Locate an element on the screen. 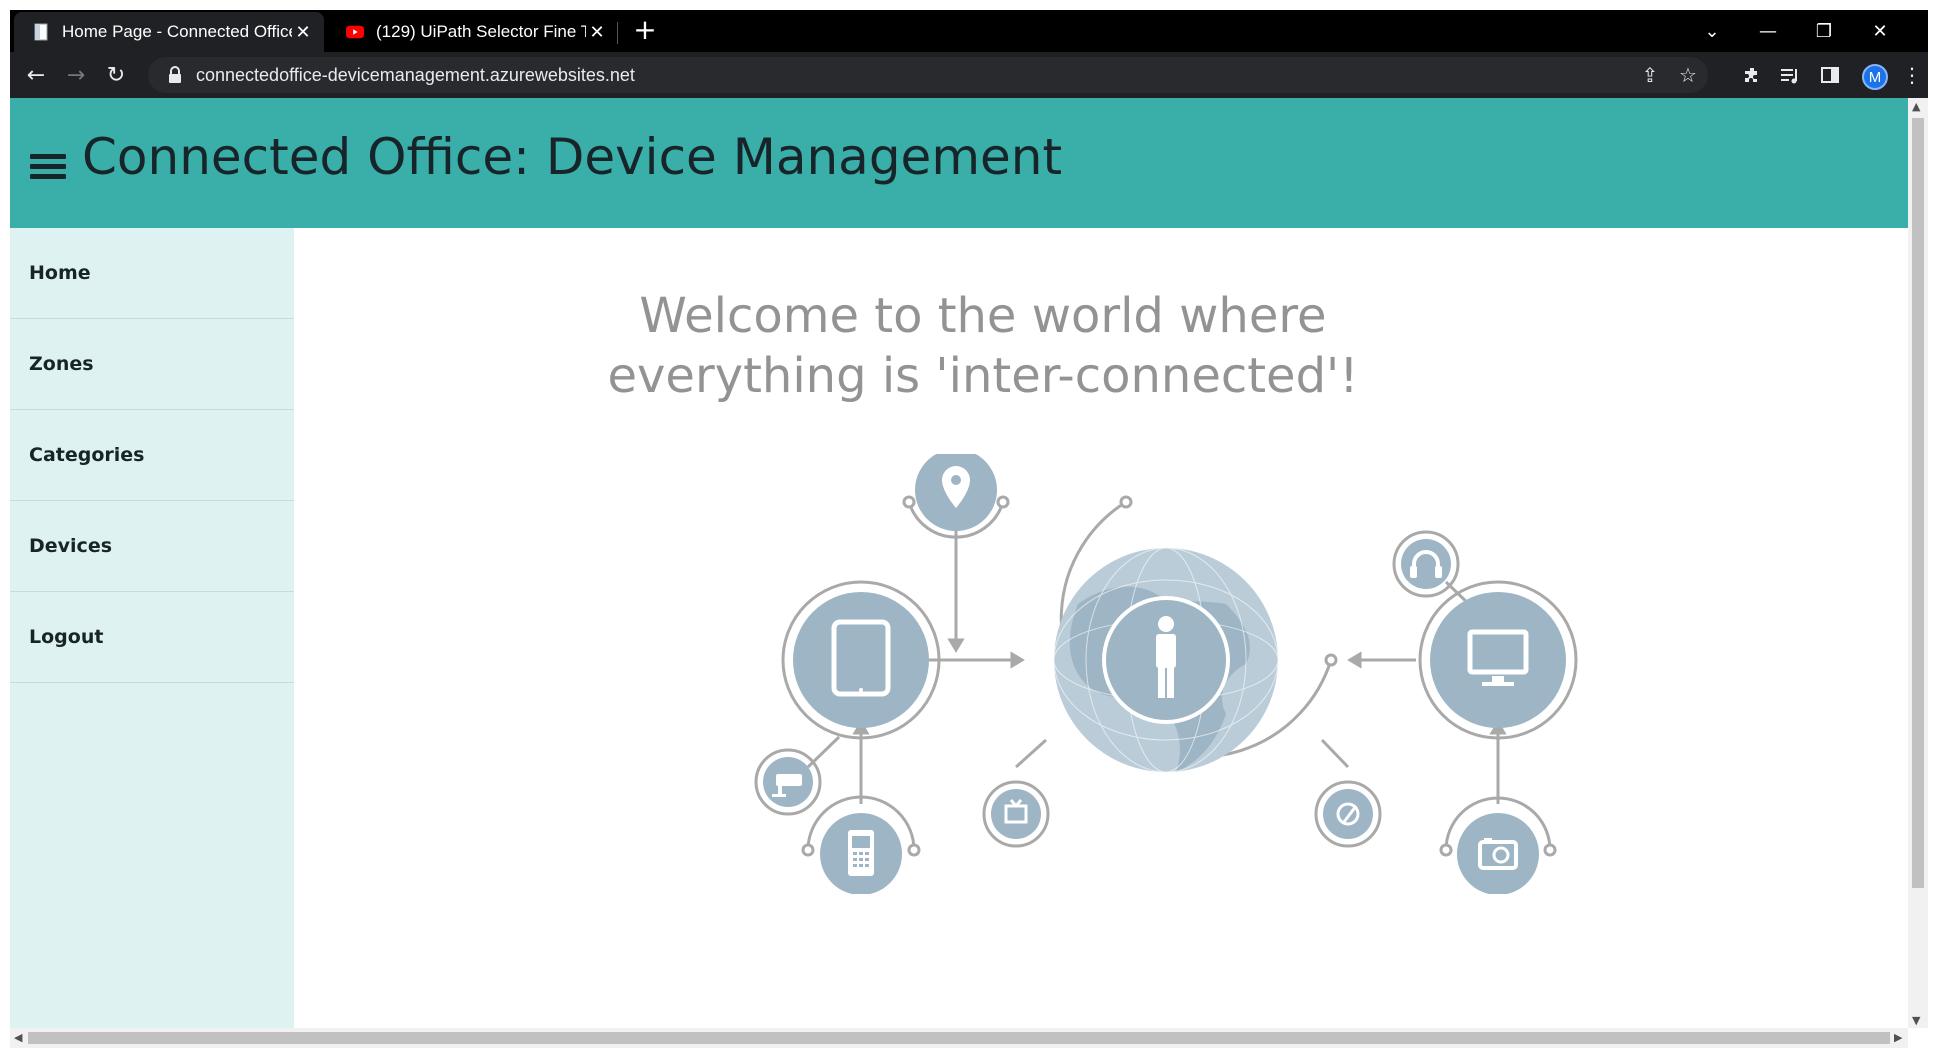 The width and height of the screenshot is (1938, 1048). horizontal-scrollbar: ◀ ▶ is located at coordinates (959, 1038).